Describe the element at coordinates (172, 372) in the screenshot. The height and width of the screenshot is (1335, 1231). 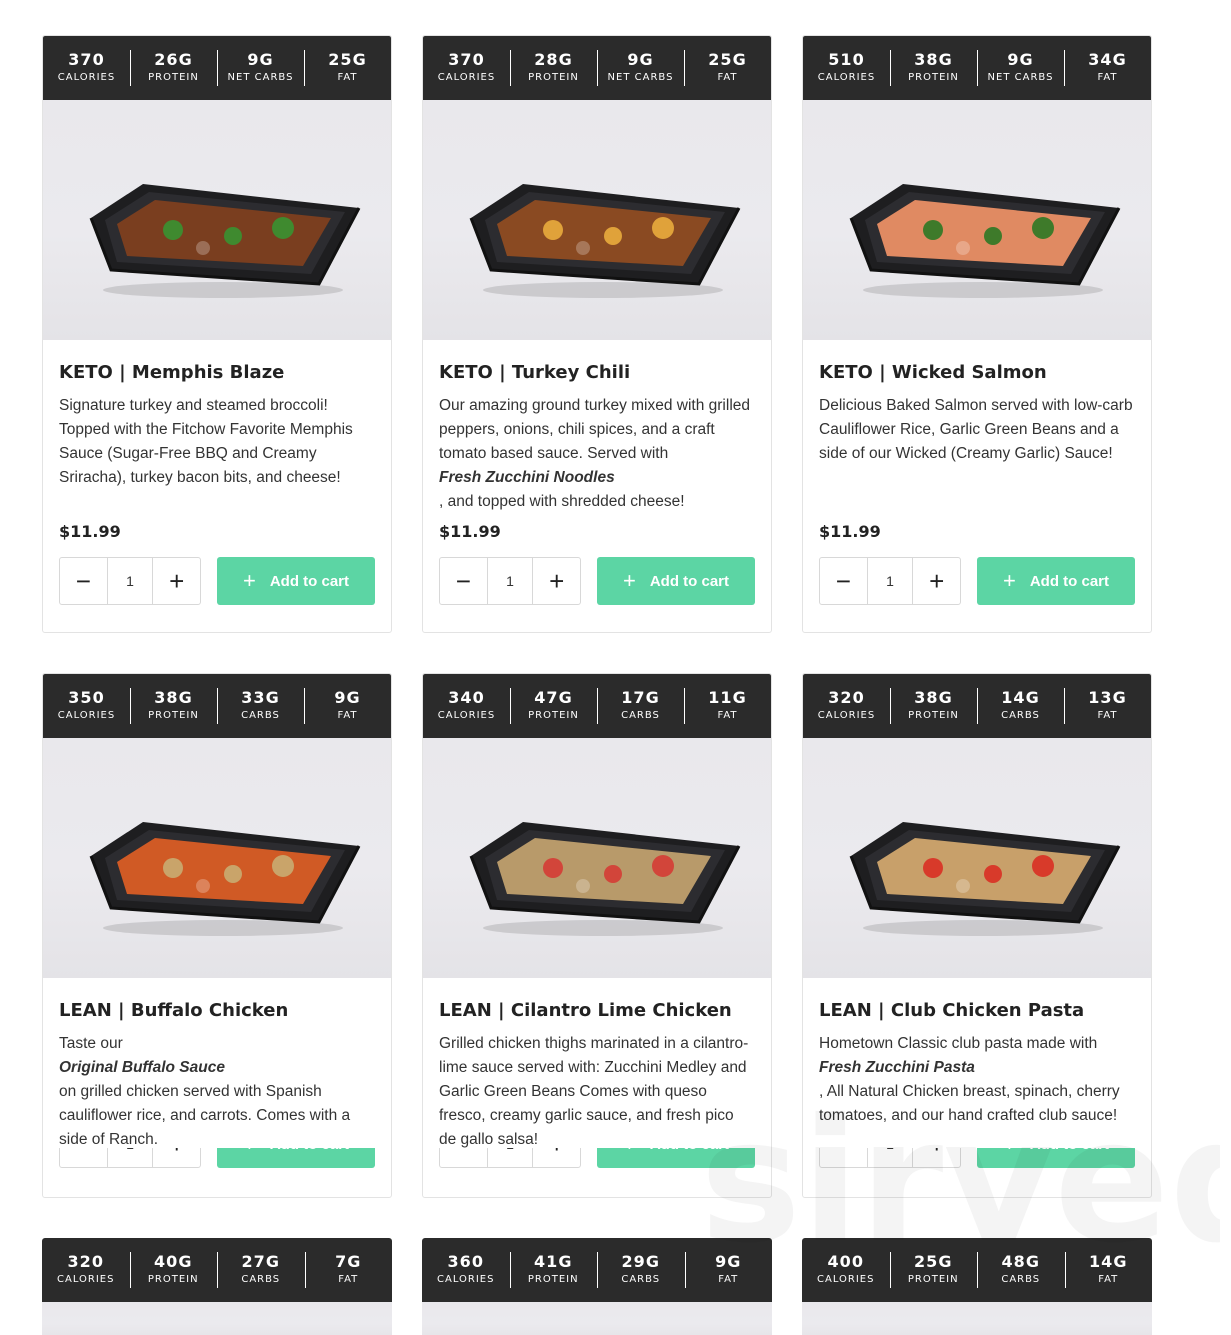
I see `meal-title: KETO | Memphis Blaze` at that location.